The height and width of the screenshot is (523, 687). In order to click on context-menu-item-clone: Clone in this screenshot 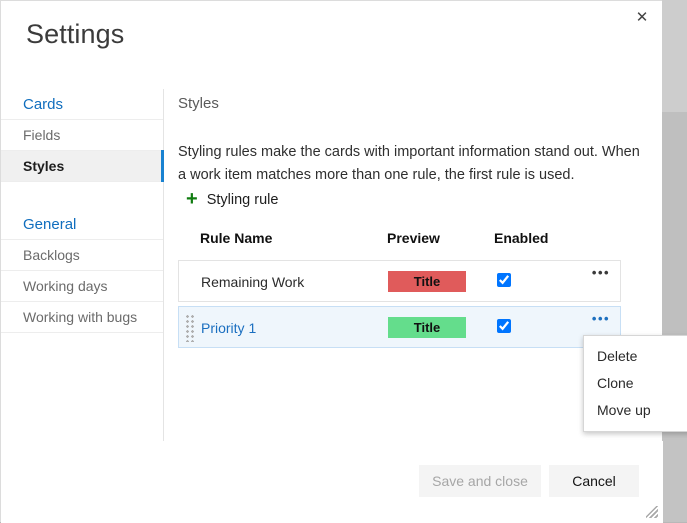, I will do `click(635, 383)`.